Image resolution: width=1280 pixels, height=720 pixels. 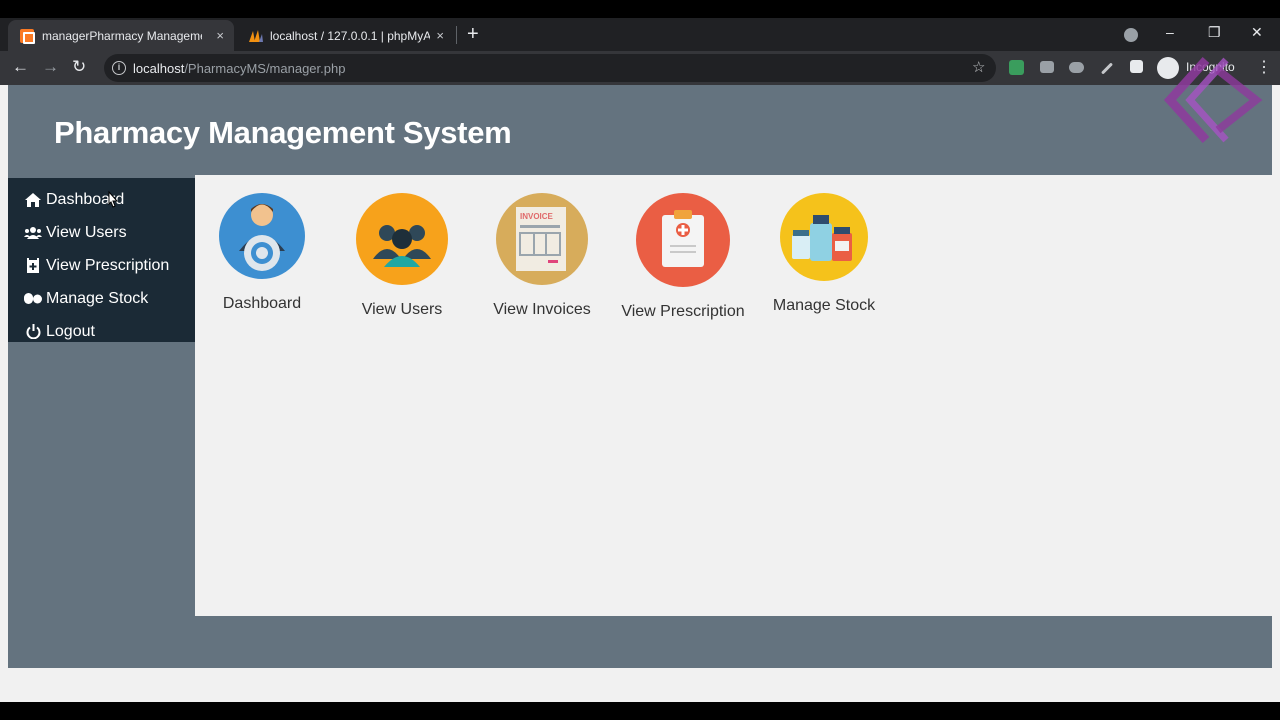 What do you see at coordinates (119, 68) in the screenshot?
I see `info-icon: i` at bounding box center [119, 68].